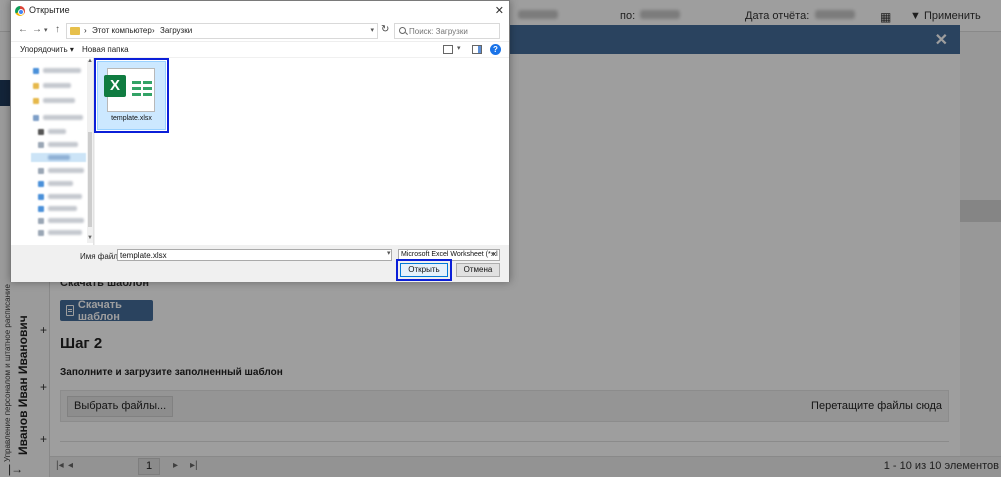  What do you see at coordinates (122, 30) in the screenshot?
I see `breadcrumb-this-pc: Этот компьютер` at bounding box center [122, 30].